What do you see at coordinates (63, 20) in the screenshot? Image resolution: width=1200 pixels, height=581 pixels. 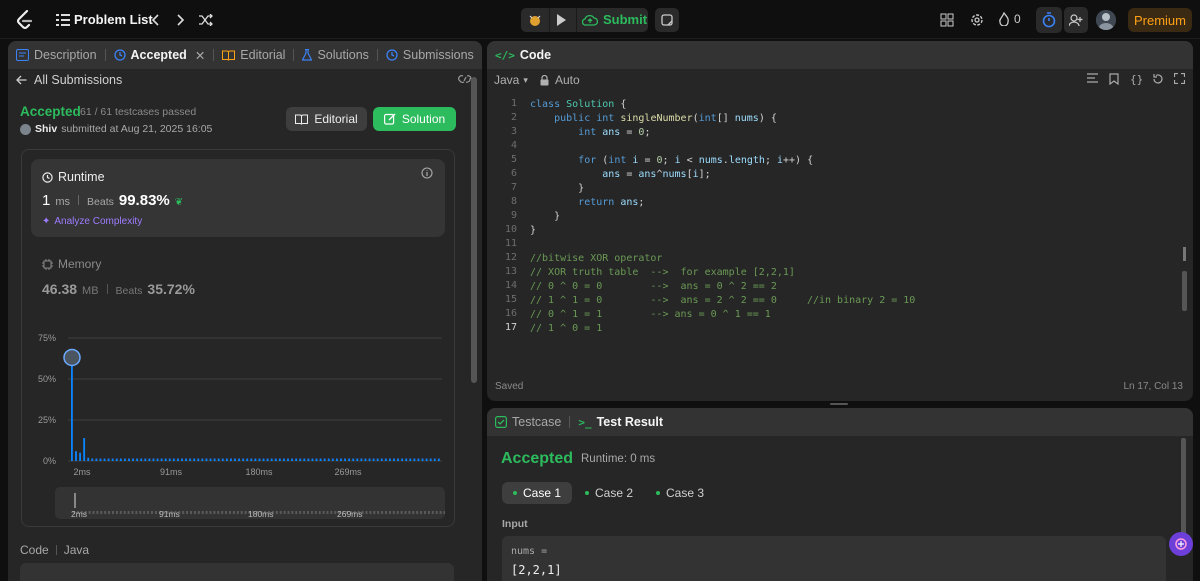 I see `list-icon` at bounding box center [63, 20].